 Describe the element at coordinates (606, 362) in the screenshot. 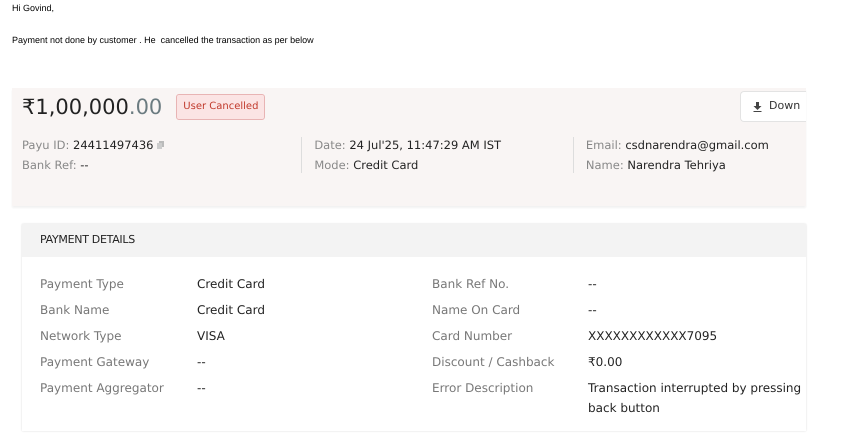

I see `field-value: ₹0.00` at that location.